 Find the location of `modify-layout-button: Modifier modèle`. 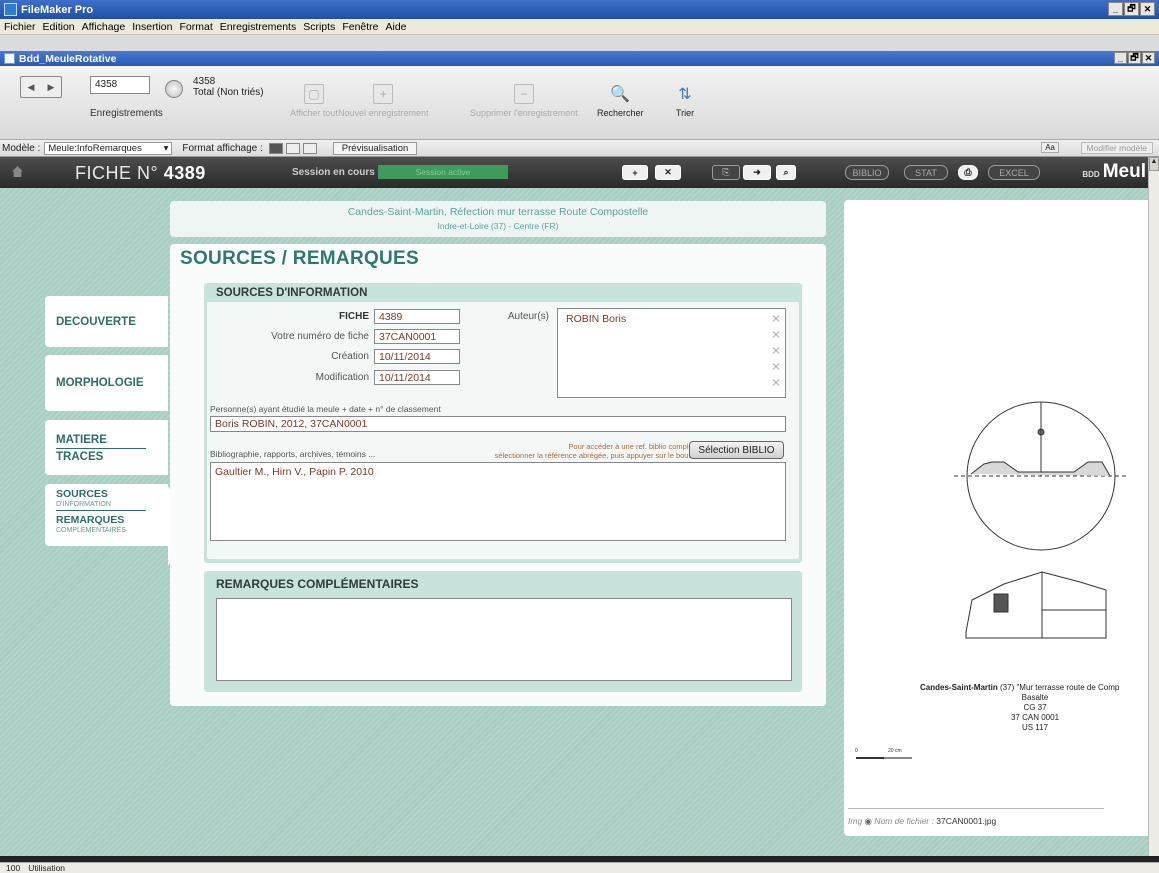

modify-layout-button: Modifier modèle is located at coordinates (1116, 148).